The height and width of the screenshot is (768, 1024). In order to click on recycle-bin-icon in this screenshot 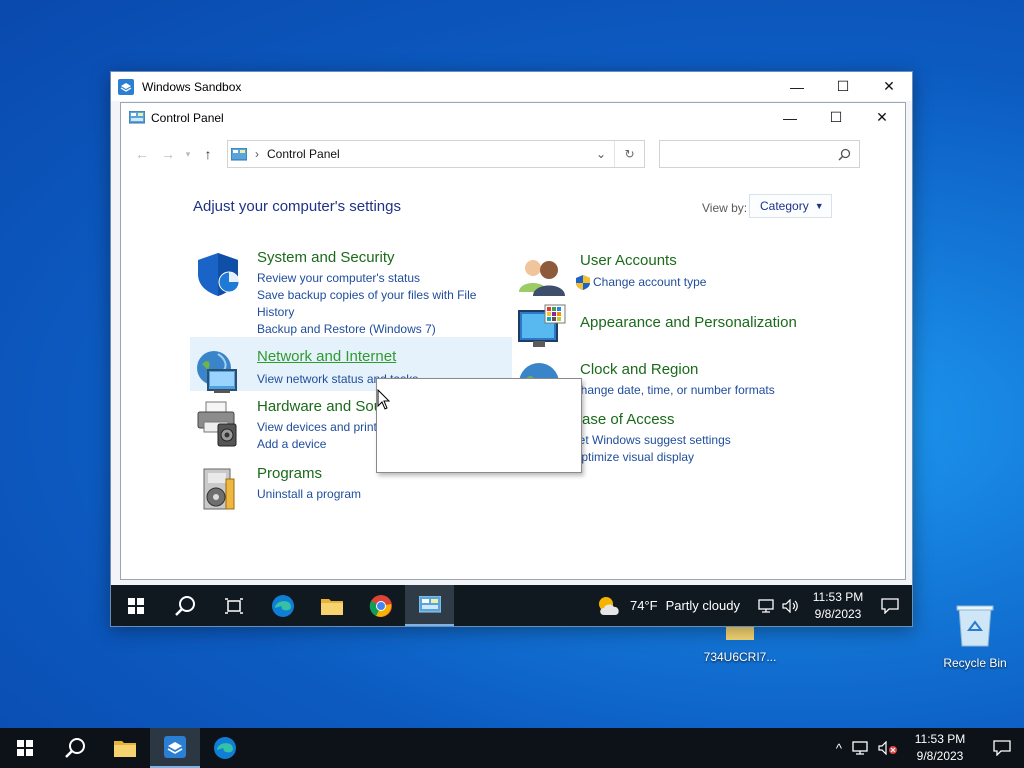, I will do `click(975, 626)`.